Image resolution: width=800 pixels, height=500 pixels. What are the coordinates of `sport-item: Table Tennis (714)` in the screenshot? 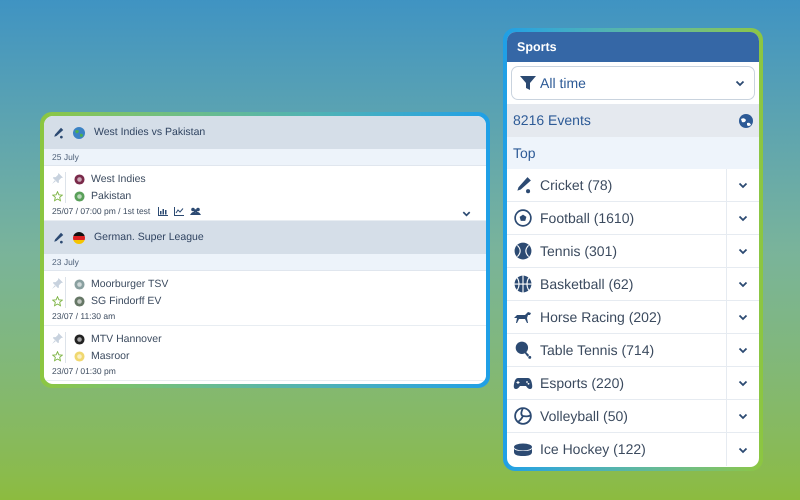 It's located at (617, 350).